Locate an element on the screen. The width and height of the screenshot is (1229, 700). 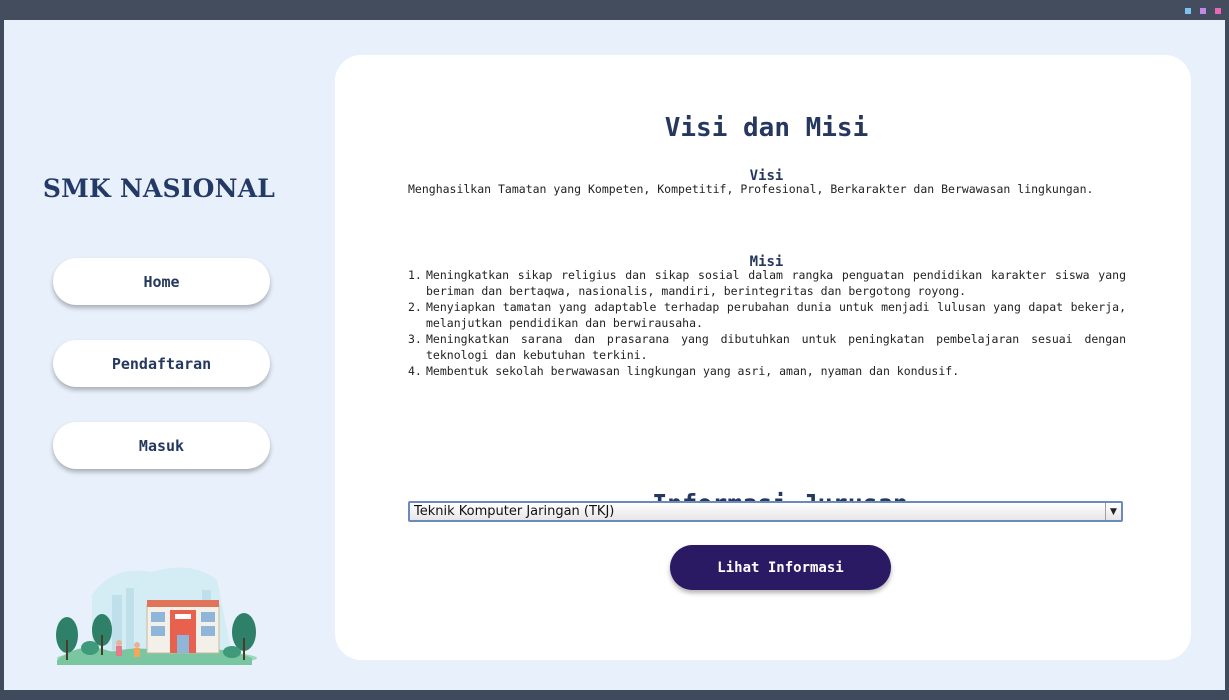
window-controls is located at coordinates (1203, 11).